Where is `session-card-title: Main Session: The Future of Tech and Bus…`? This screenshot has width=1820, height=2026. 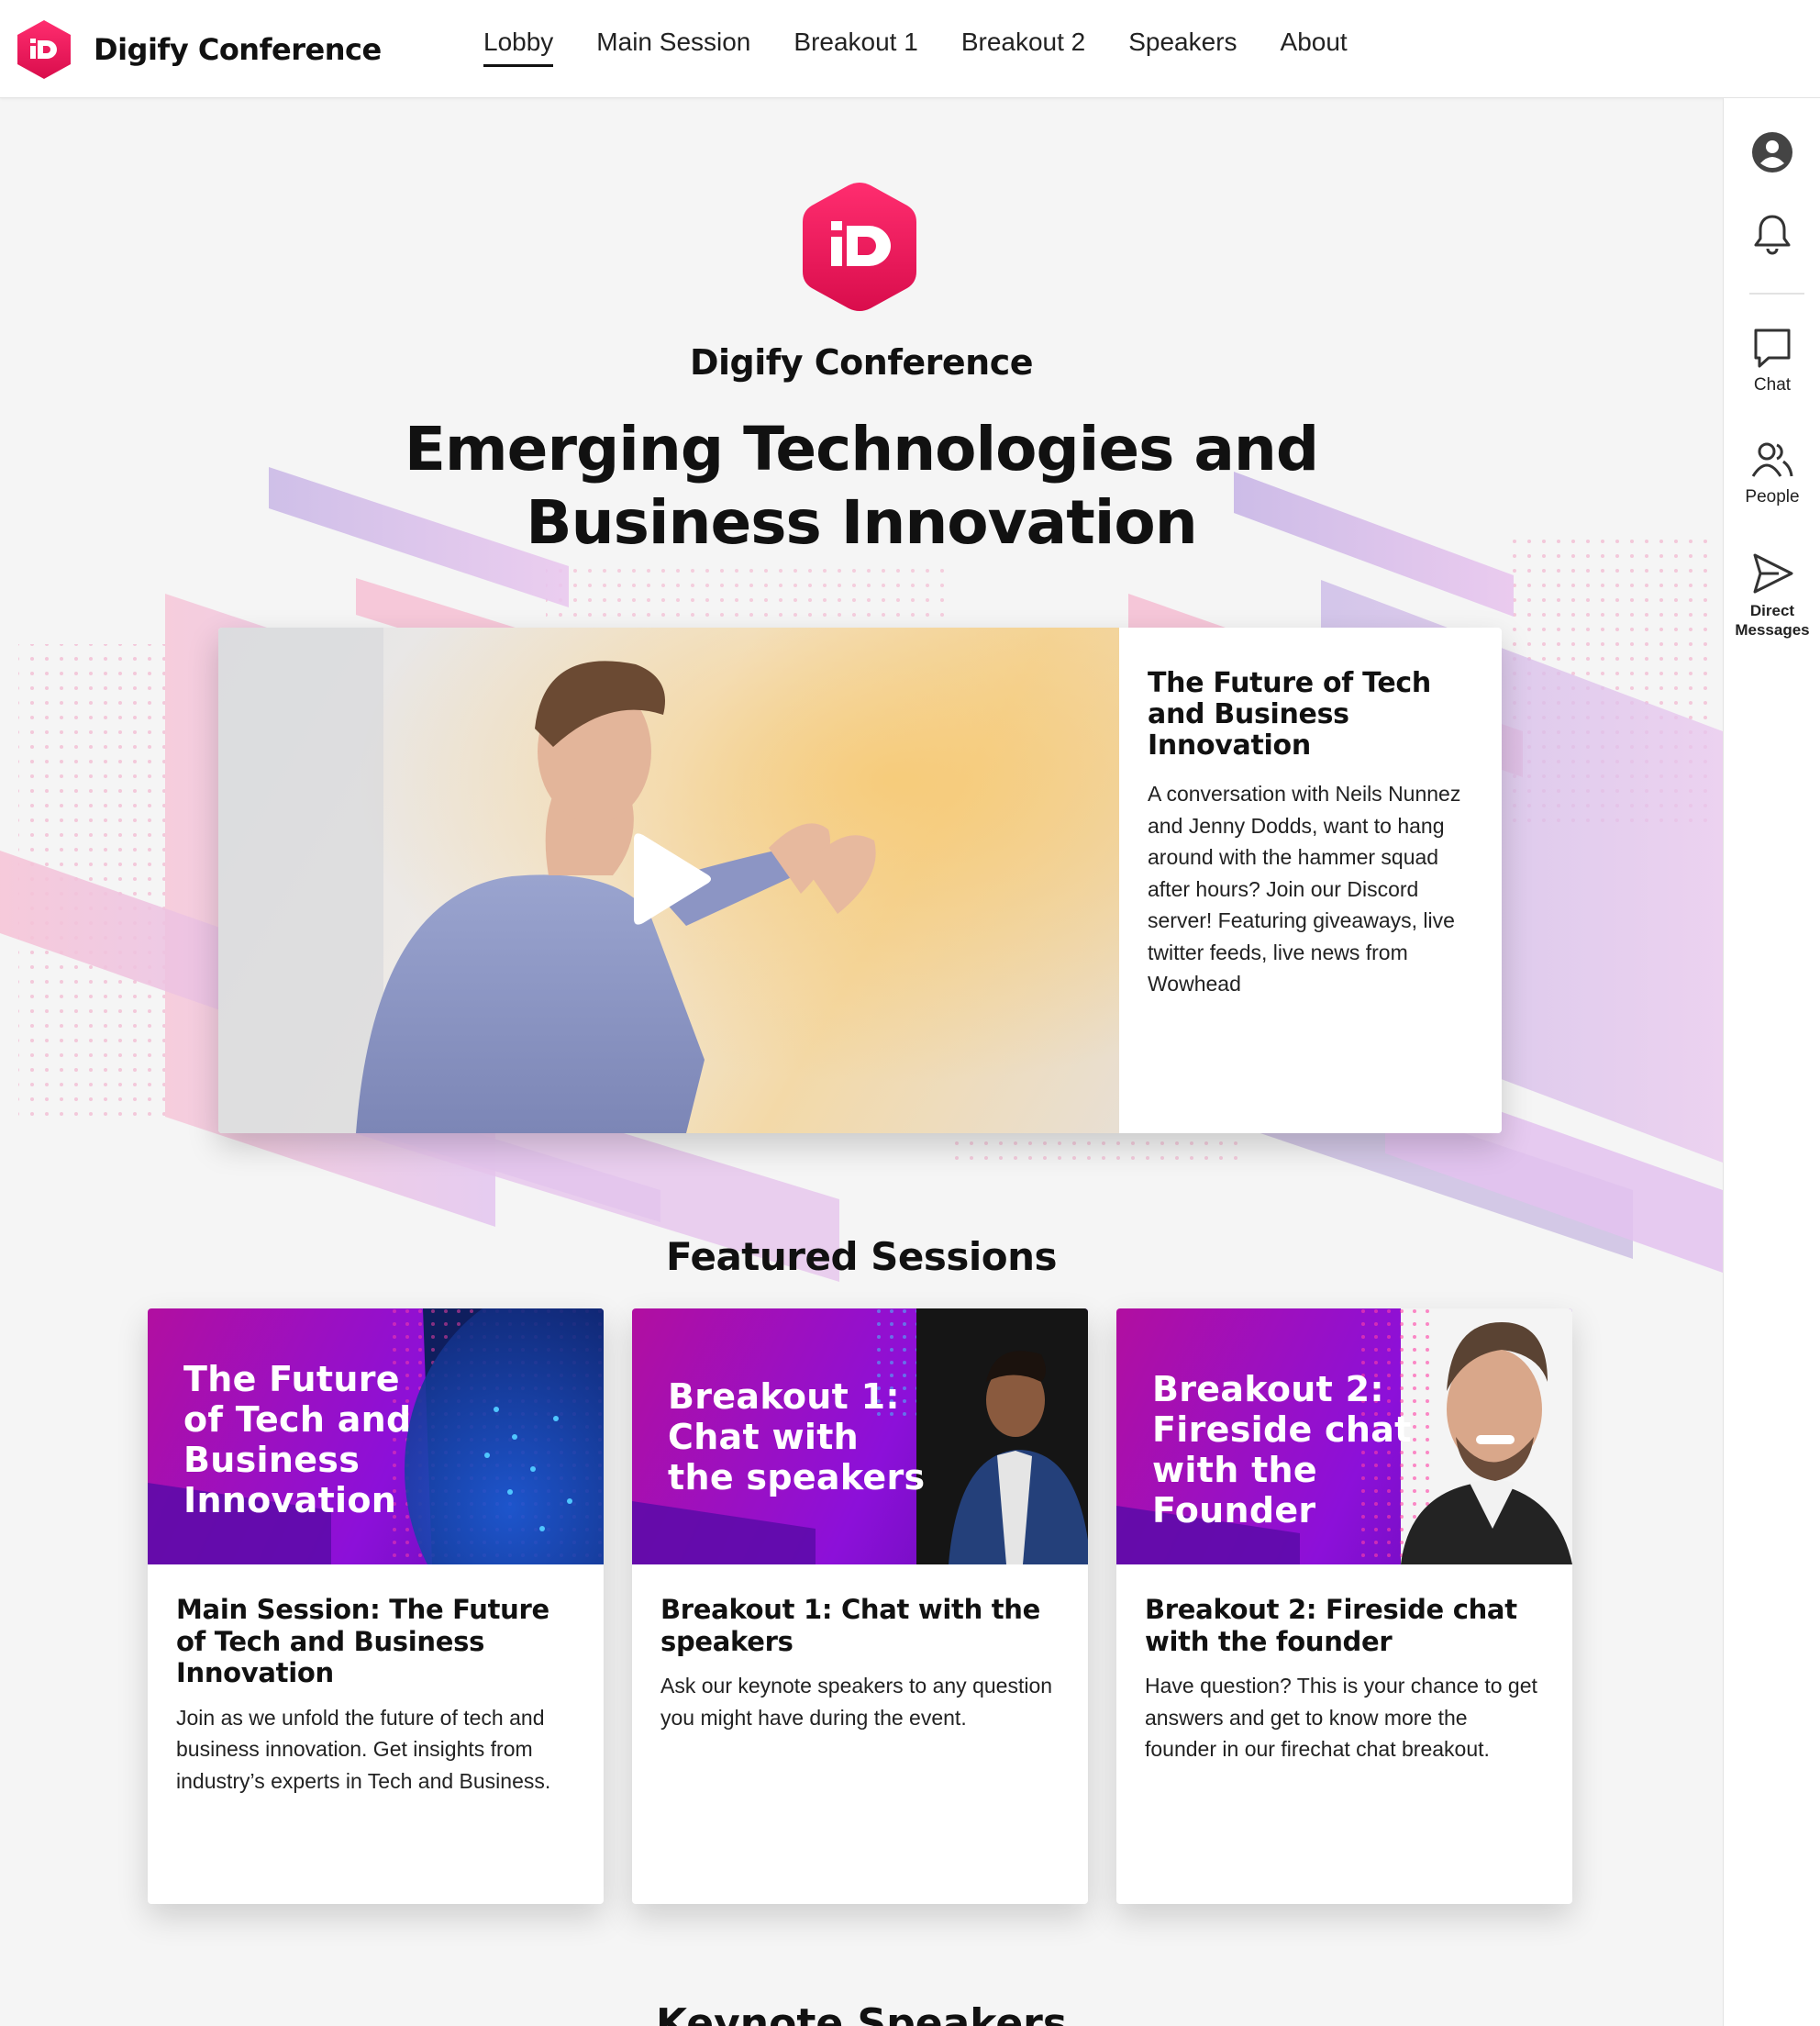
session-card-title: Main Session: The Future of Tech and Bus… is located at coordinates (362, 1641).